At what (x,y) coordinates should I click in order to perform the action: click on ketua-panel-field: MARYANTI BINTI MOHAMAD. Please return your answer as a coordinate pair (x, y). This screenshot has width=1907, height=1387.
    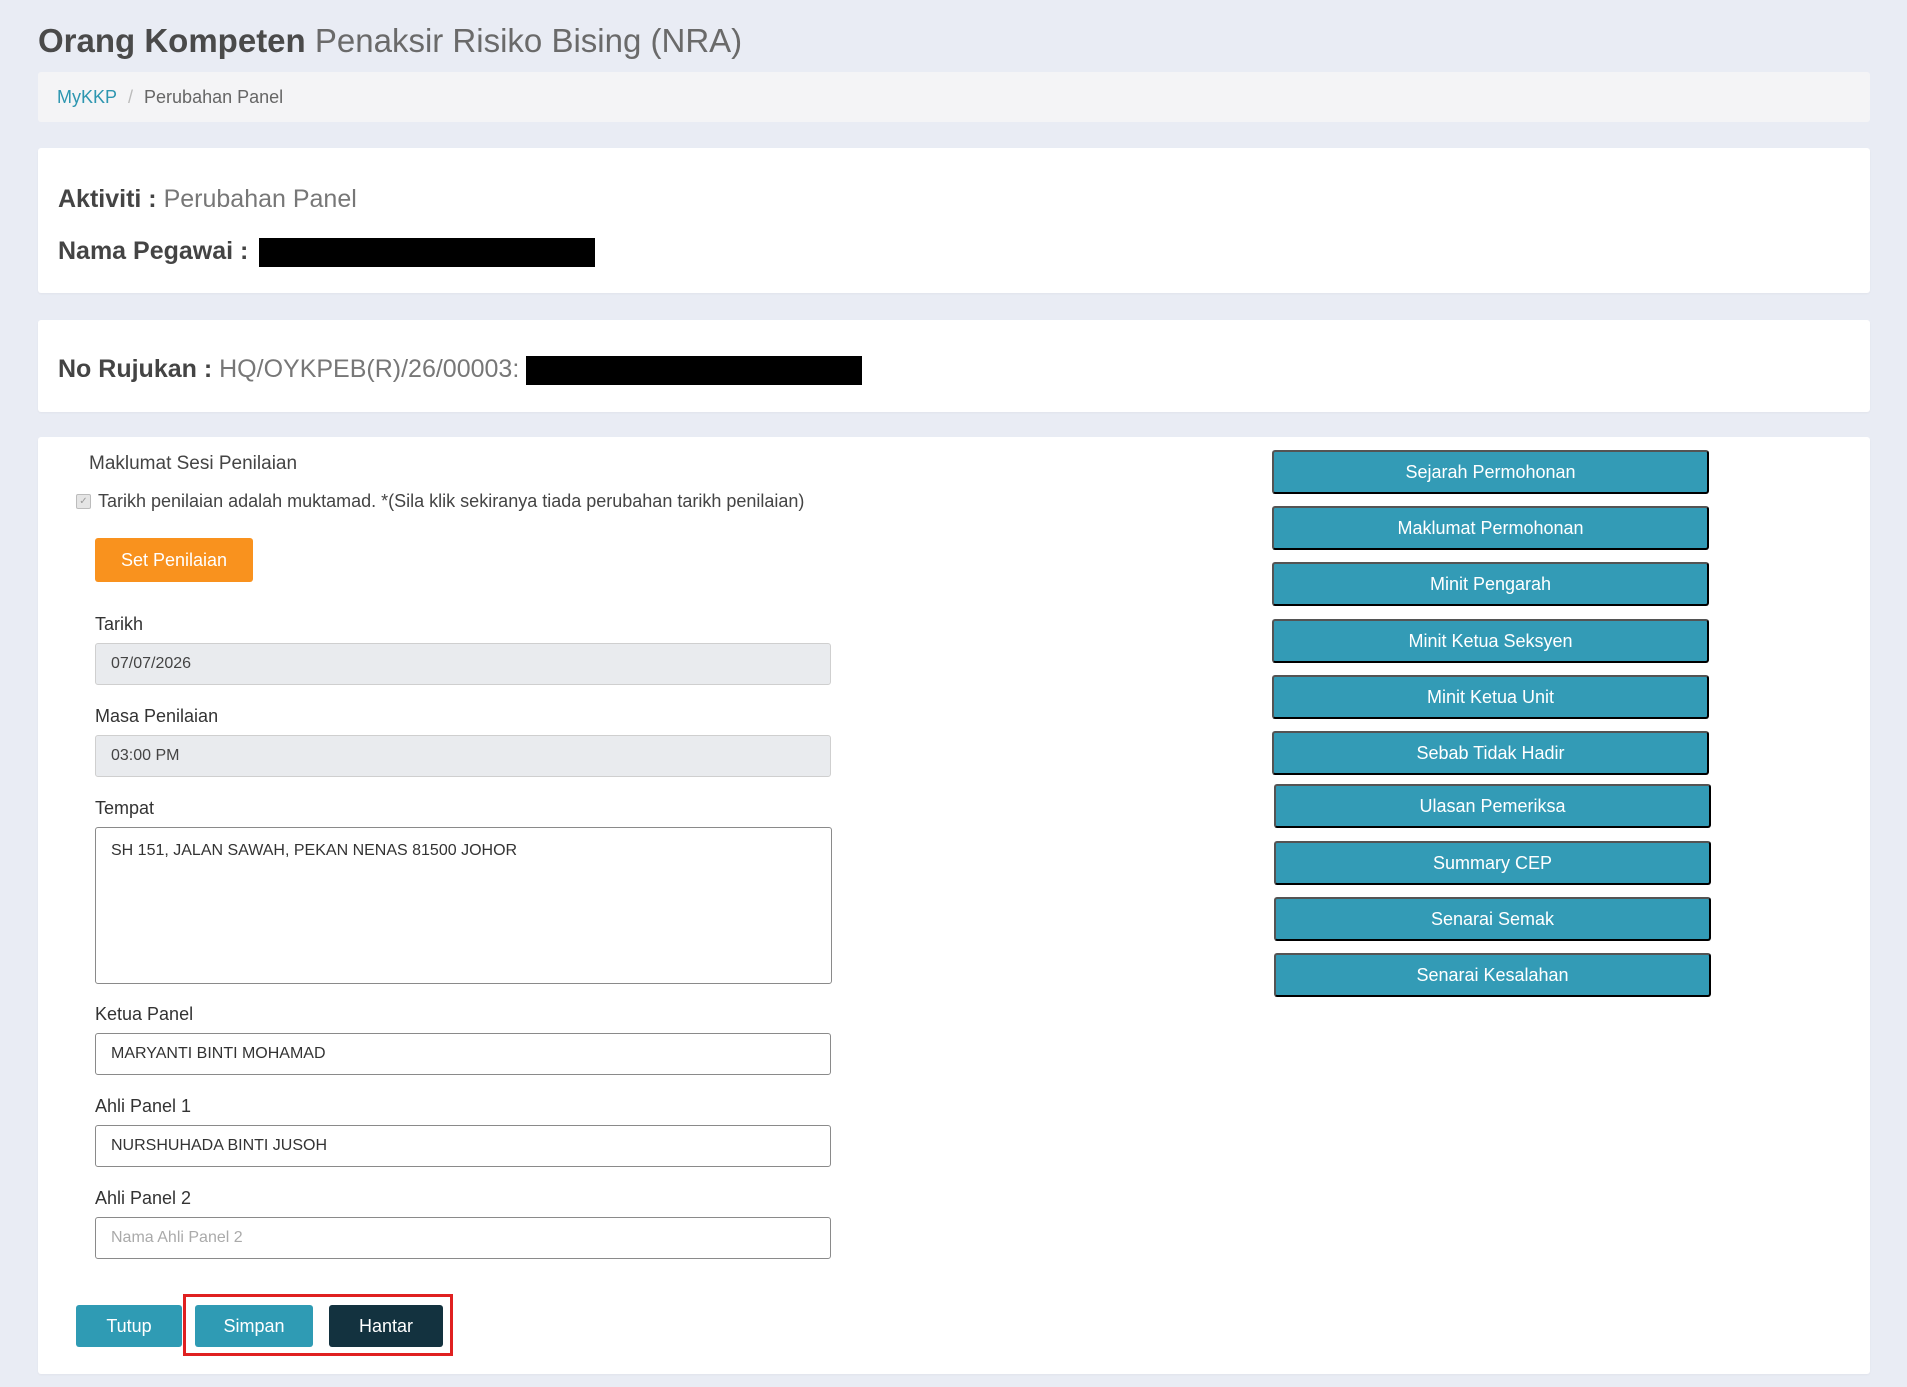
    Looking at the image, I should click on (463, 1054).